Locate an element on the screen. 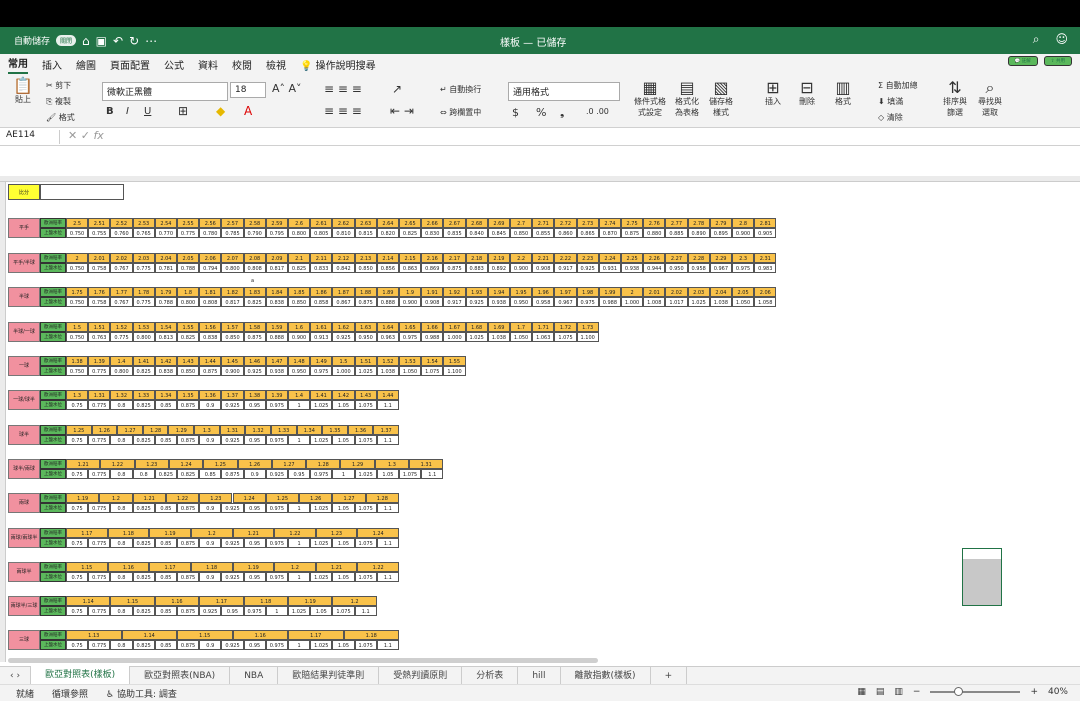 The height and width of the screenshot is (701, 1080). odds-cell: 1.97 is located at coordinates (565, 292).